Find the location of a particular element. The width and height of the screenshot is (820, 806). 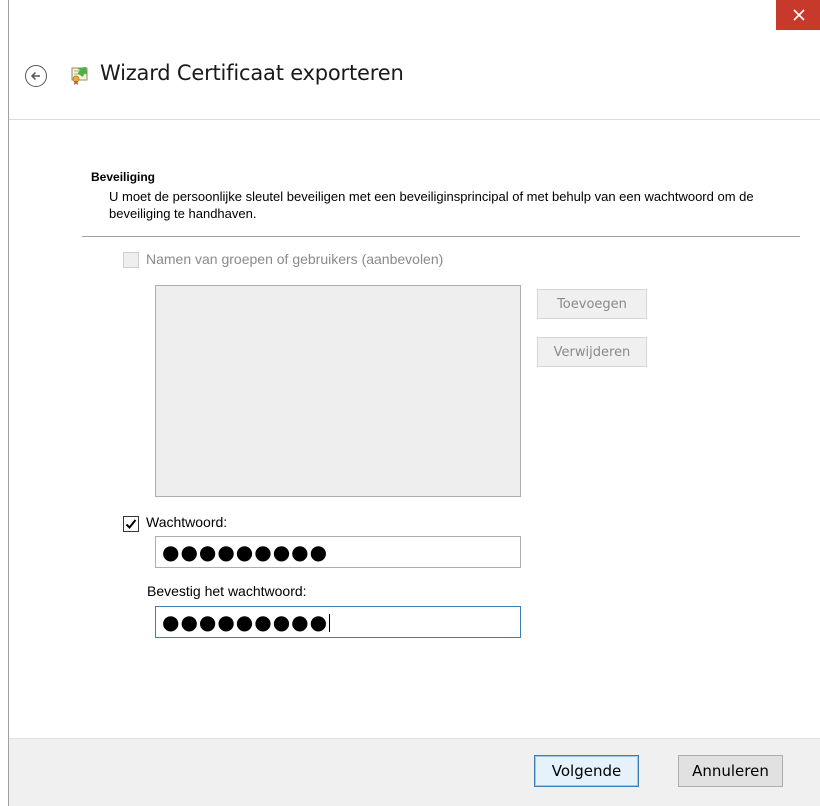

confirm-password-field: ●●●●●●●●● is located at coordinates (338, 622).